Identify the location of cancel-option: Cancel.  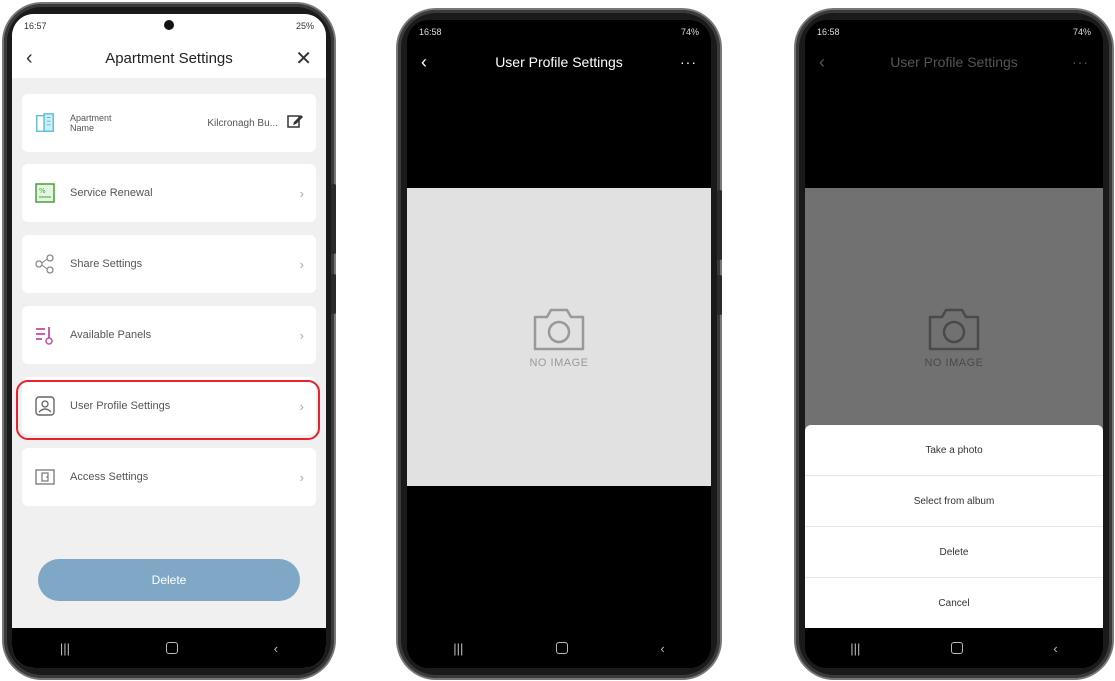
(954, 603).